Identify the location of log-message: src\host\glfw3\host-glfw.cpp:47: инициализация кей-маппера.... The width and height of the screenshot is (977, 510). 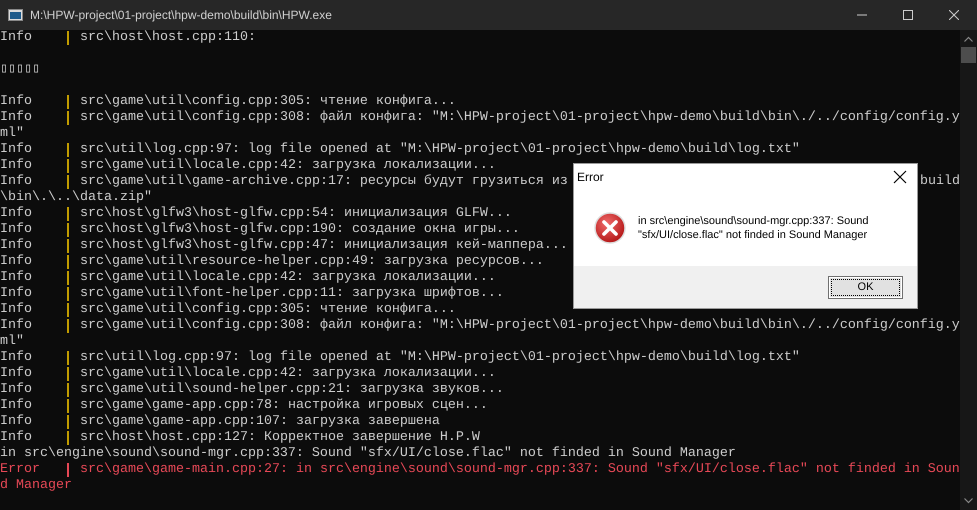
(324, 246).